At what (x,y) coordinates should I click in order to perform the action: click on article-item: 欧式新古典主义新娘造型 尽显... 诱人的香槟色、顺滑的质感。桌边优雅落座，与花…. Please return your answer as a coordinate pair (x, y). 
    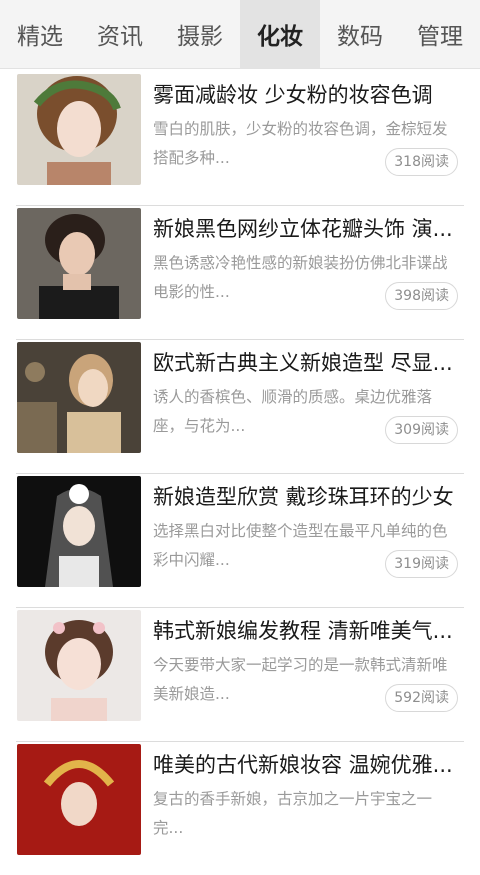
    Looking at the image, I should click on (240, 407).